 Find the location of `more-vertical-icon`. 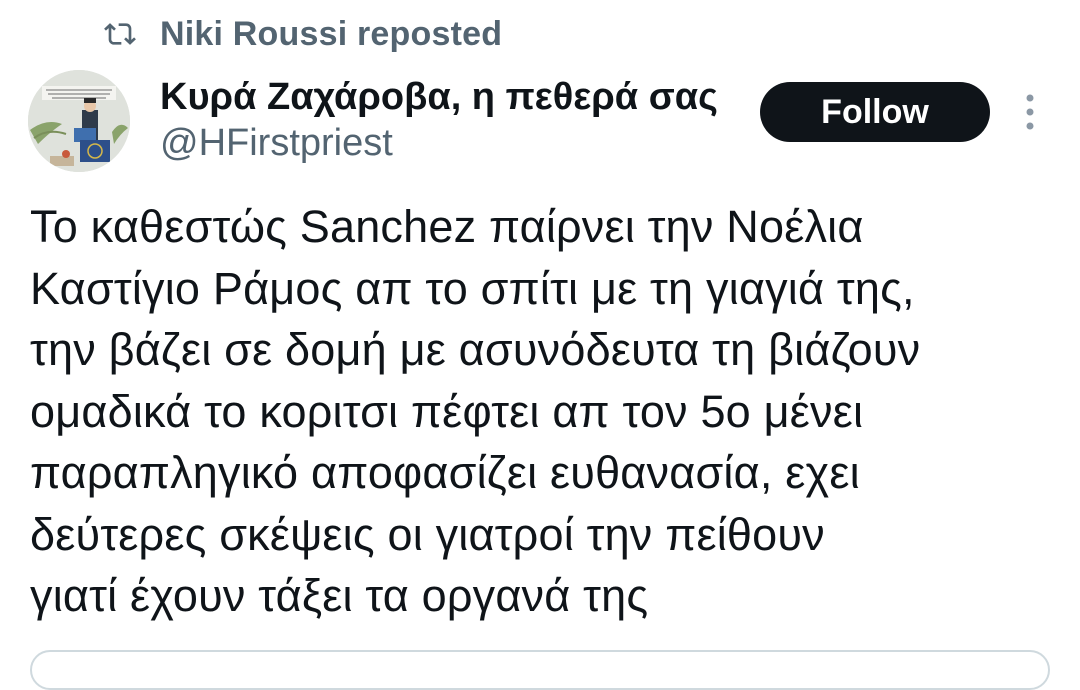

more-vertical-icon is located at coordinates (1030, 112).